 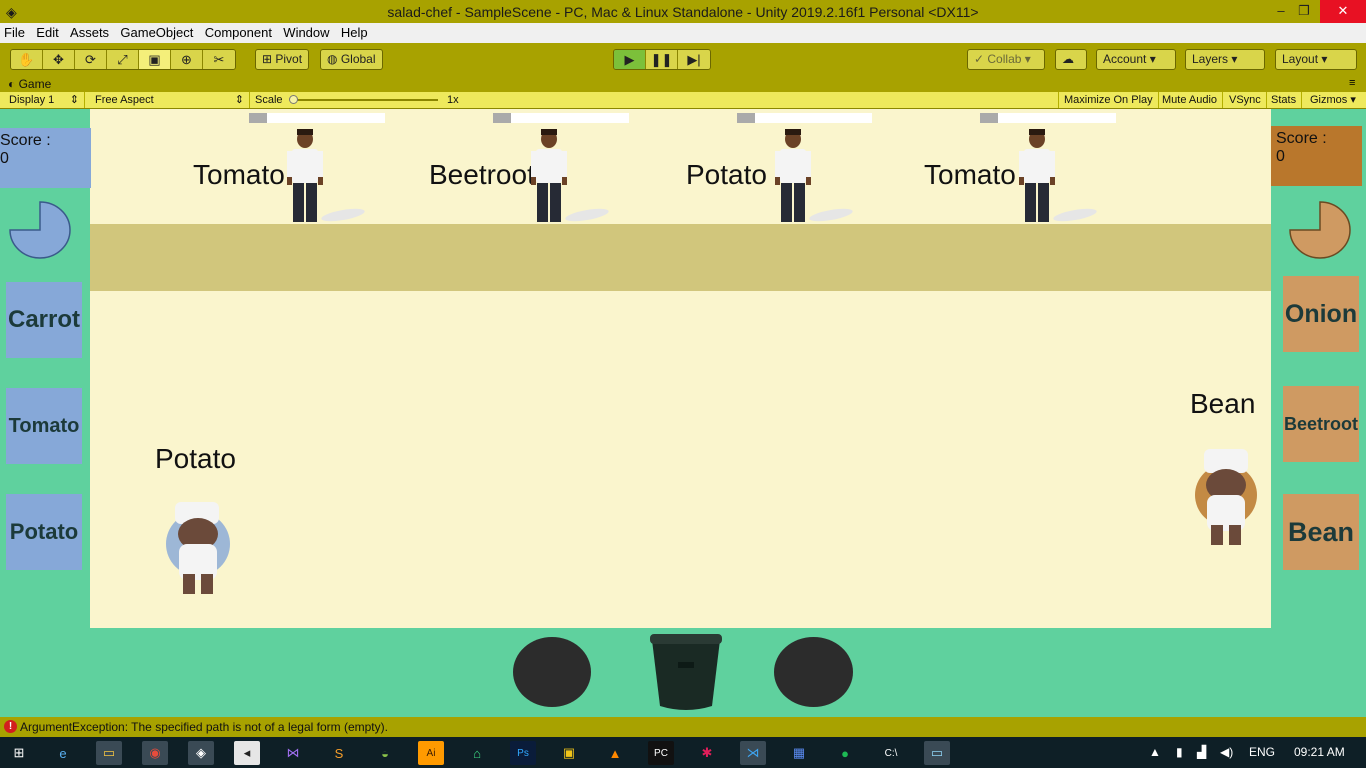 I want to click on slack-icon: ✱, so click(x=707, y=753).